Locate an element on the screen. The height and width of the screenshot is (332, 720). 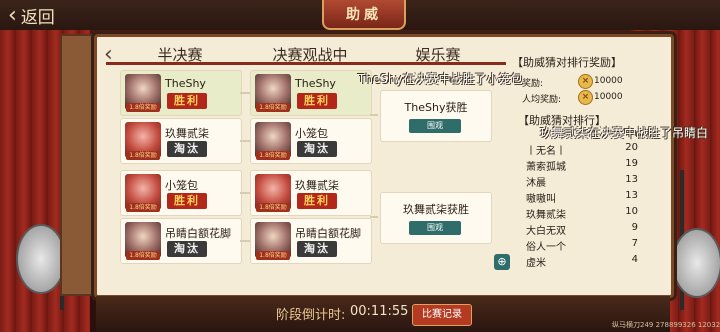
rank-count: 20 is located at coordinates (631, 147).